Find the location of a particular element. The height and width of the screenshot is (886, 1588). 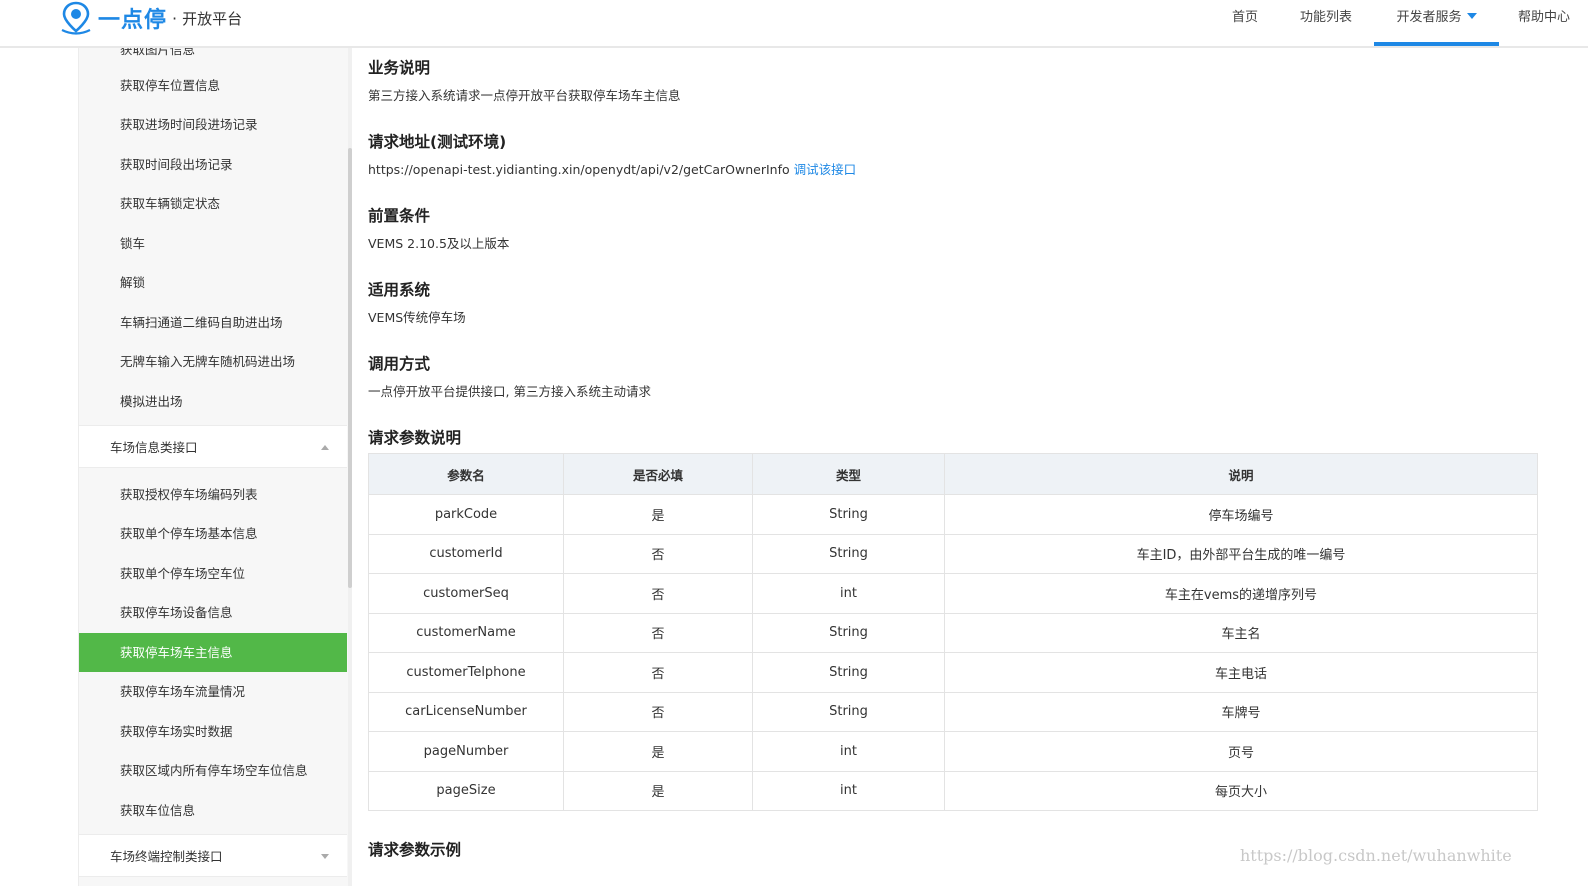

sidebar-item: 获取停车场设备信息 is located at coordinates (213, 612).